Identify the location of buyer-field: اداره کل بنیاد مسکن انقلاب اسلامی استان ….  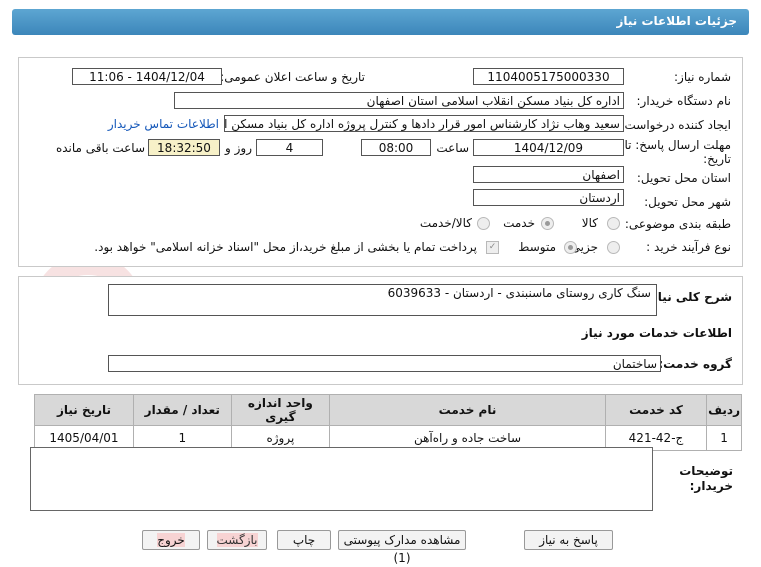
(399, 100).